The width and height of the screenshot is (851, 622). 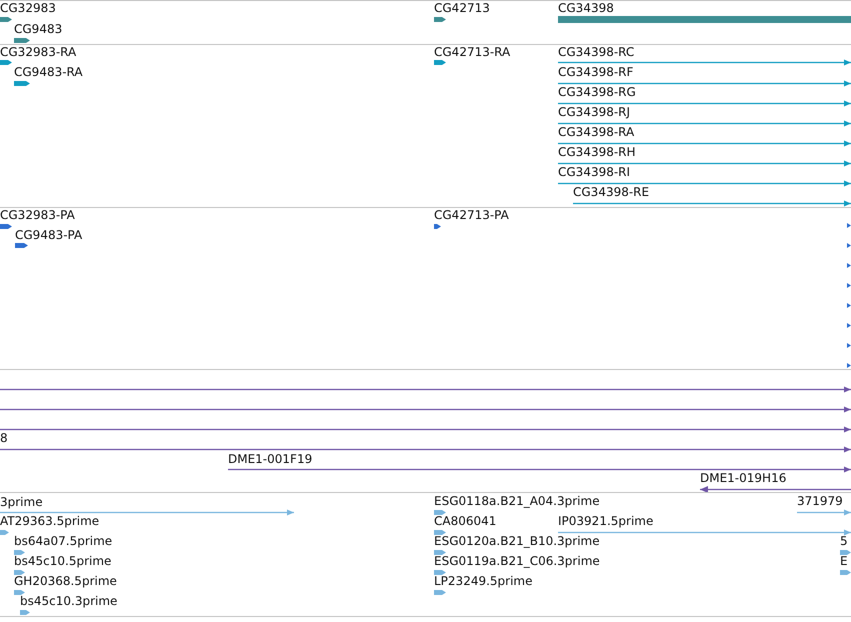 What do you see at coordinates (820, 501) in the screenshot?
I see `feature-label: 371979` at bounding box center [820, 501].